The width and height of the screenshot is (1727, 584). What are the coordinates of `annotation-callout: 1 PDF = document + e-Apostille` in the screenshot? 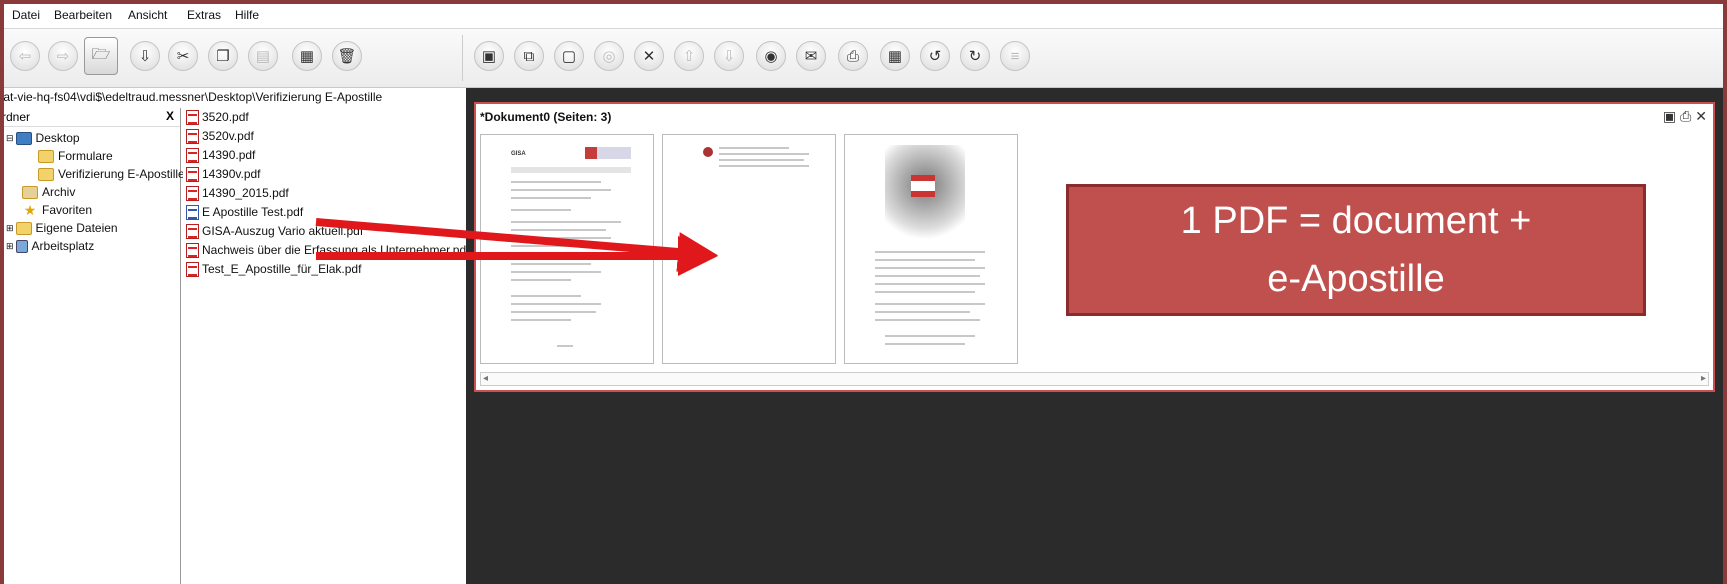 It's located at (1356, 250).